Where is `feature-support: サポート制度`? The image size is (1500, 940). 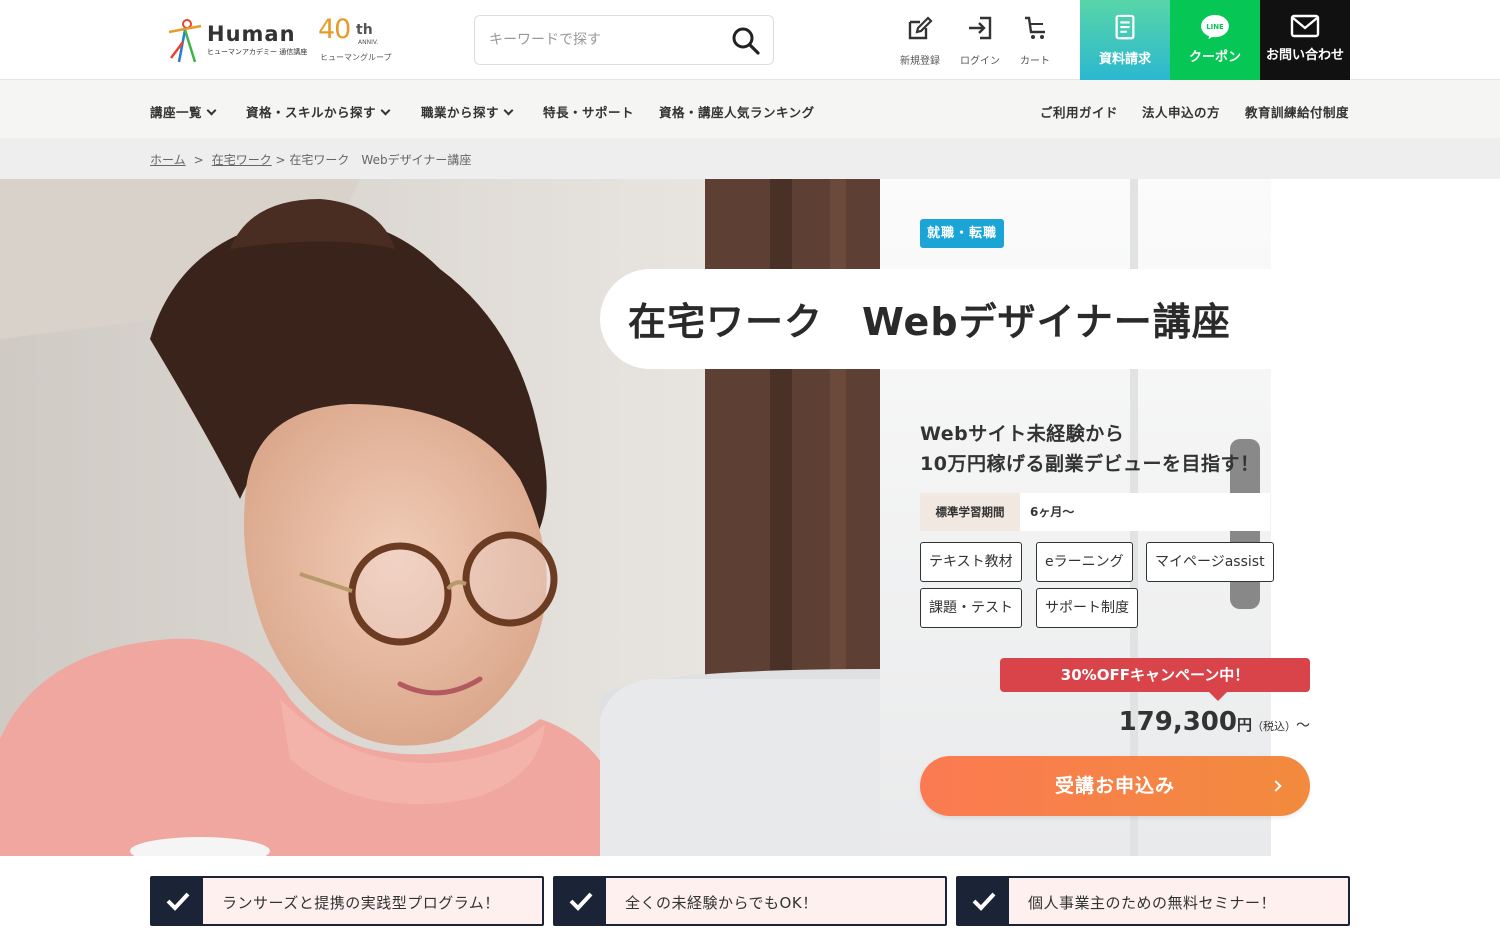 feature-support: サポート制度 is located at coordinates (1087, 608).